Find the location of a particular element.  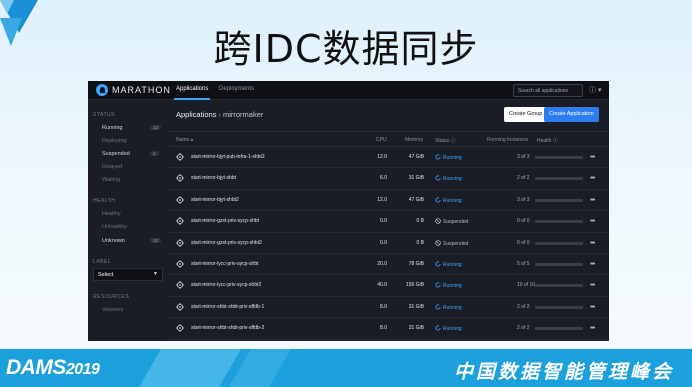

app-cpu: 20.0 is located at coordinates (382, 263).